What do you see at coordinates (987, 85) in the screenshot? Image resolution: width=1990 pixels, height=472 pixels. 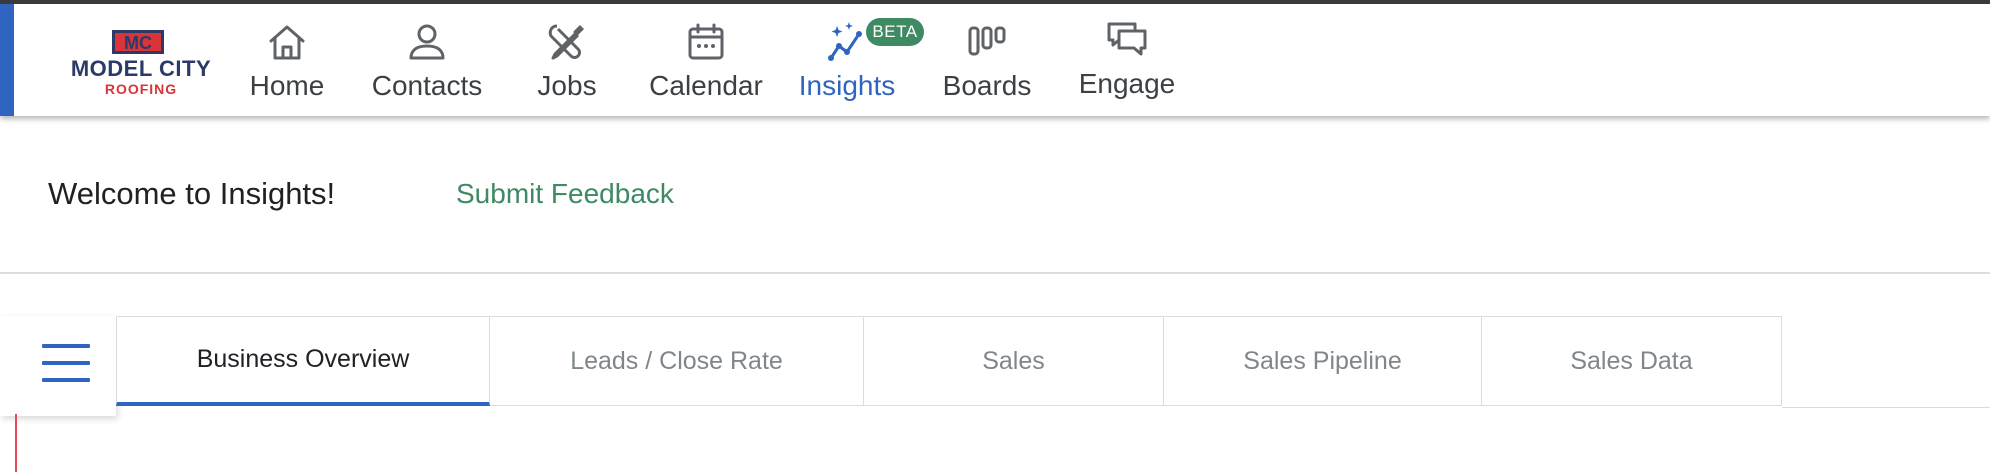 I see `nav-label-boards: Boards` at bounding box center [987, 85].